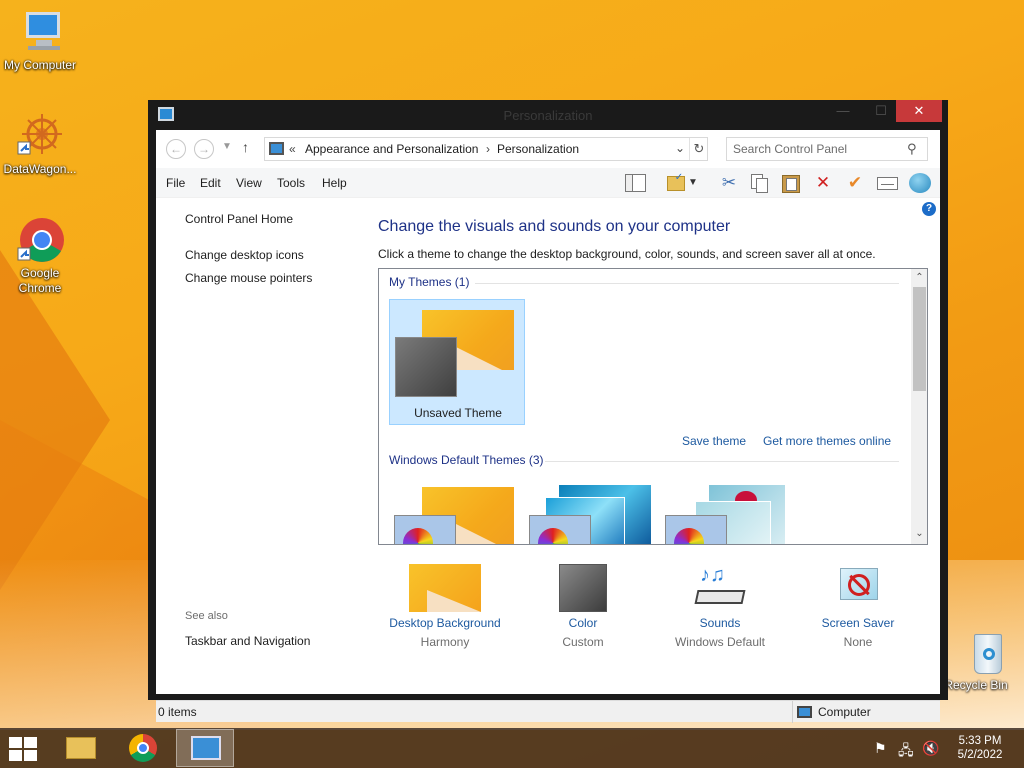 The width and height of the screenshot is (1024, 768). What do you see at coordinates (40, 136) in the screenshot?
I see `datawagon-icon` at bounding box center [40, 136].